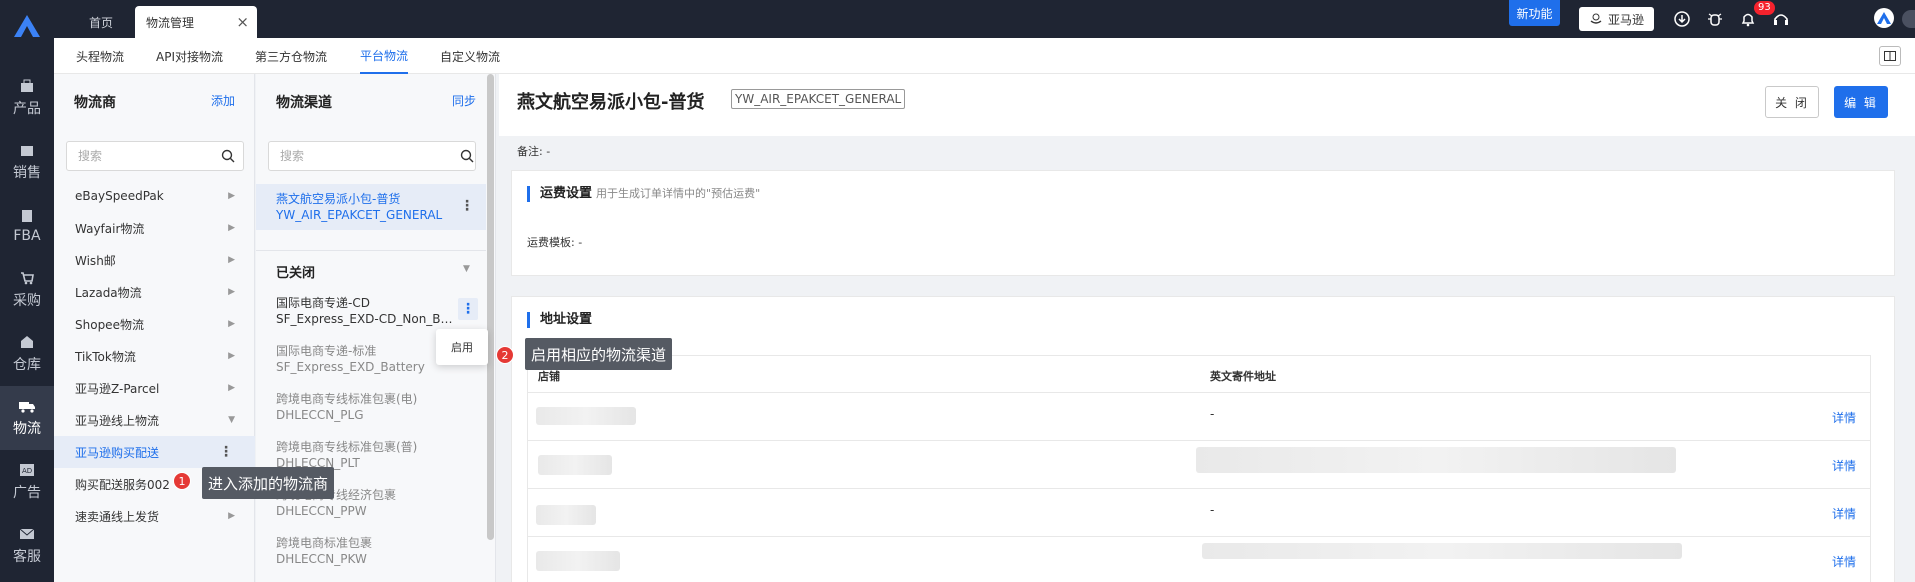 Image resolution: width=1915 pixels, height=582 pixels. I want to click on carrier-item: Wayfair物流 ▶, so click(154, 228).